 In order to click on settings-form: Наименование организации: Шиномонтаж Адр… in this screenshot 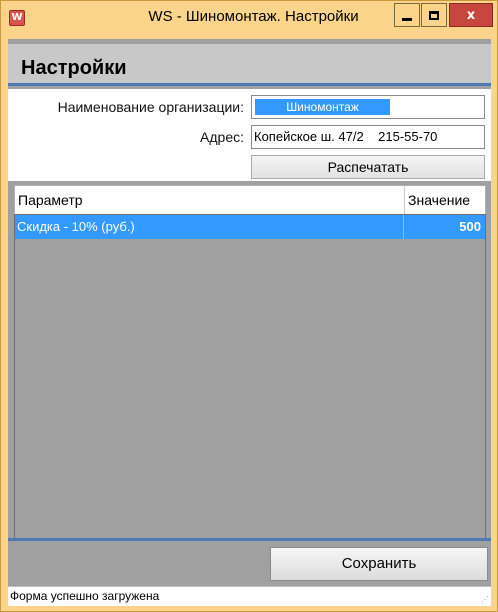, I will do `click(249, 135)`.